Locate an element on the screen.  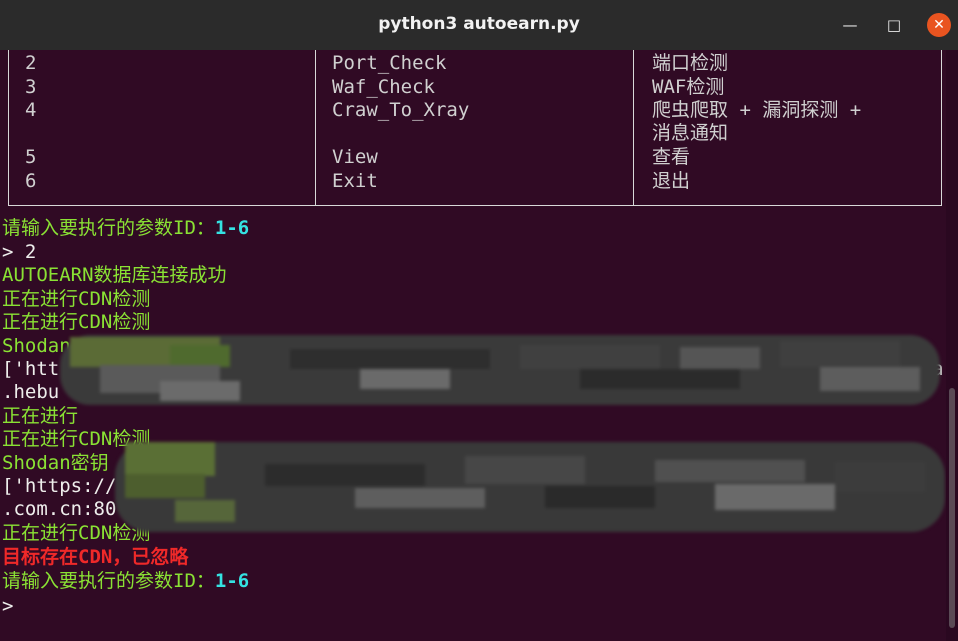
result-domain-line: .hebu is located at coordinates (31, 392).